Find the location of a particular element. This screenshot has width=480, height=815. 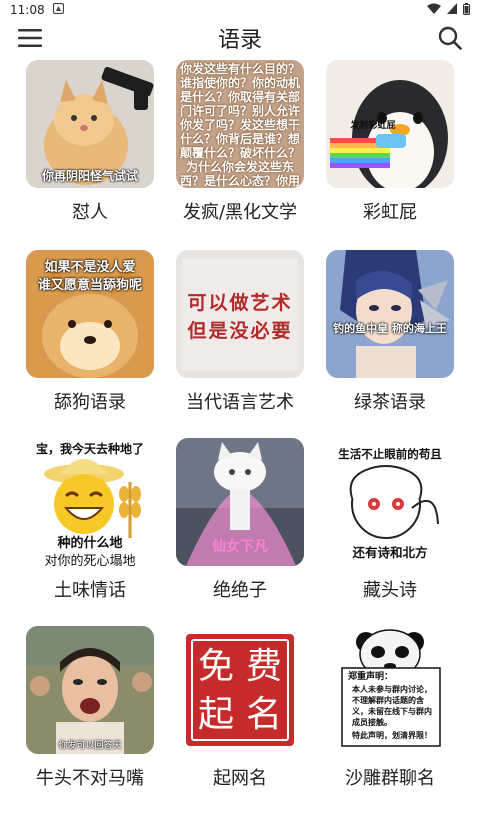

category-image-farmer-emoji: 宝，我今天去种地了 种的什么地 对你的死心塌地 is located at coordinates (90, 502).